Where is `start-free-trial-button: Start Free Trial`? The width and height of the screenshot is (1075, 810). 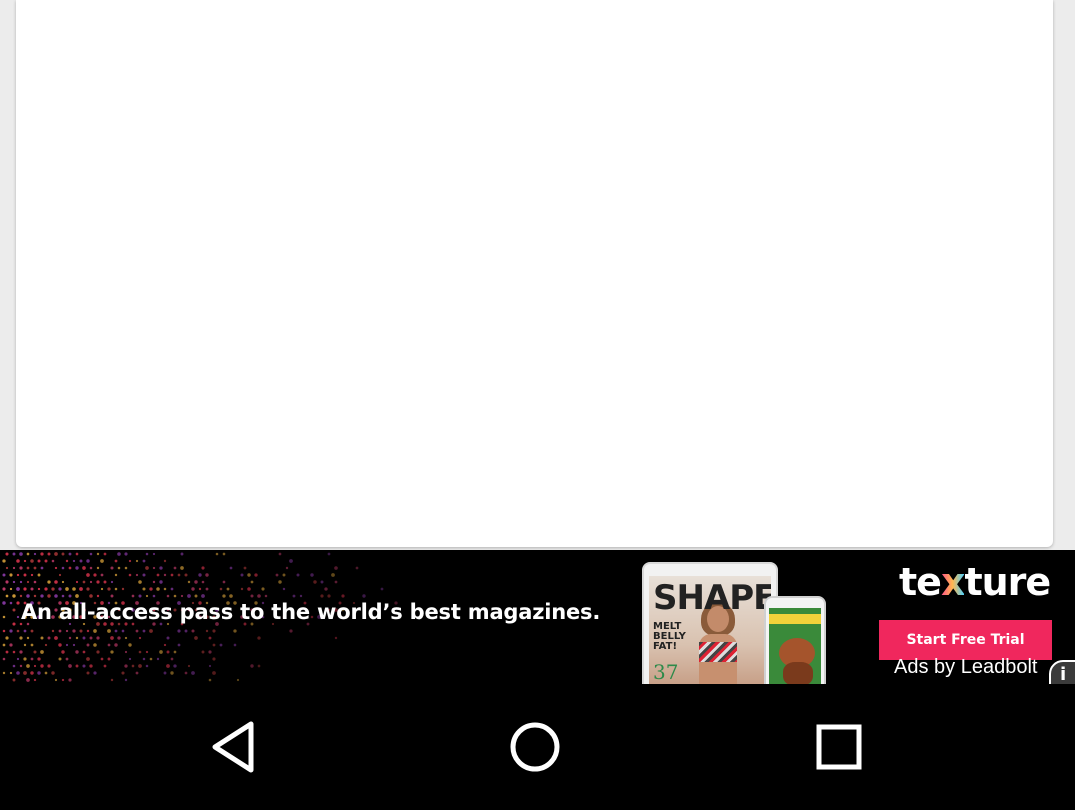 start-free-trial-button: Start Free Trial is located at coordinates (965, 640).